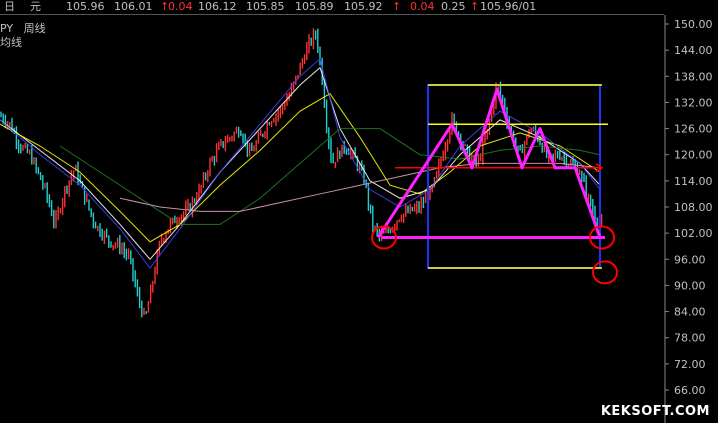 Image resolution: width=718 pixels, height=423 pixels. I want to click on y-tick-label: 120.00, so click(693, 155).